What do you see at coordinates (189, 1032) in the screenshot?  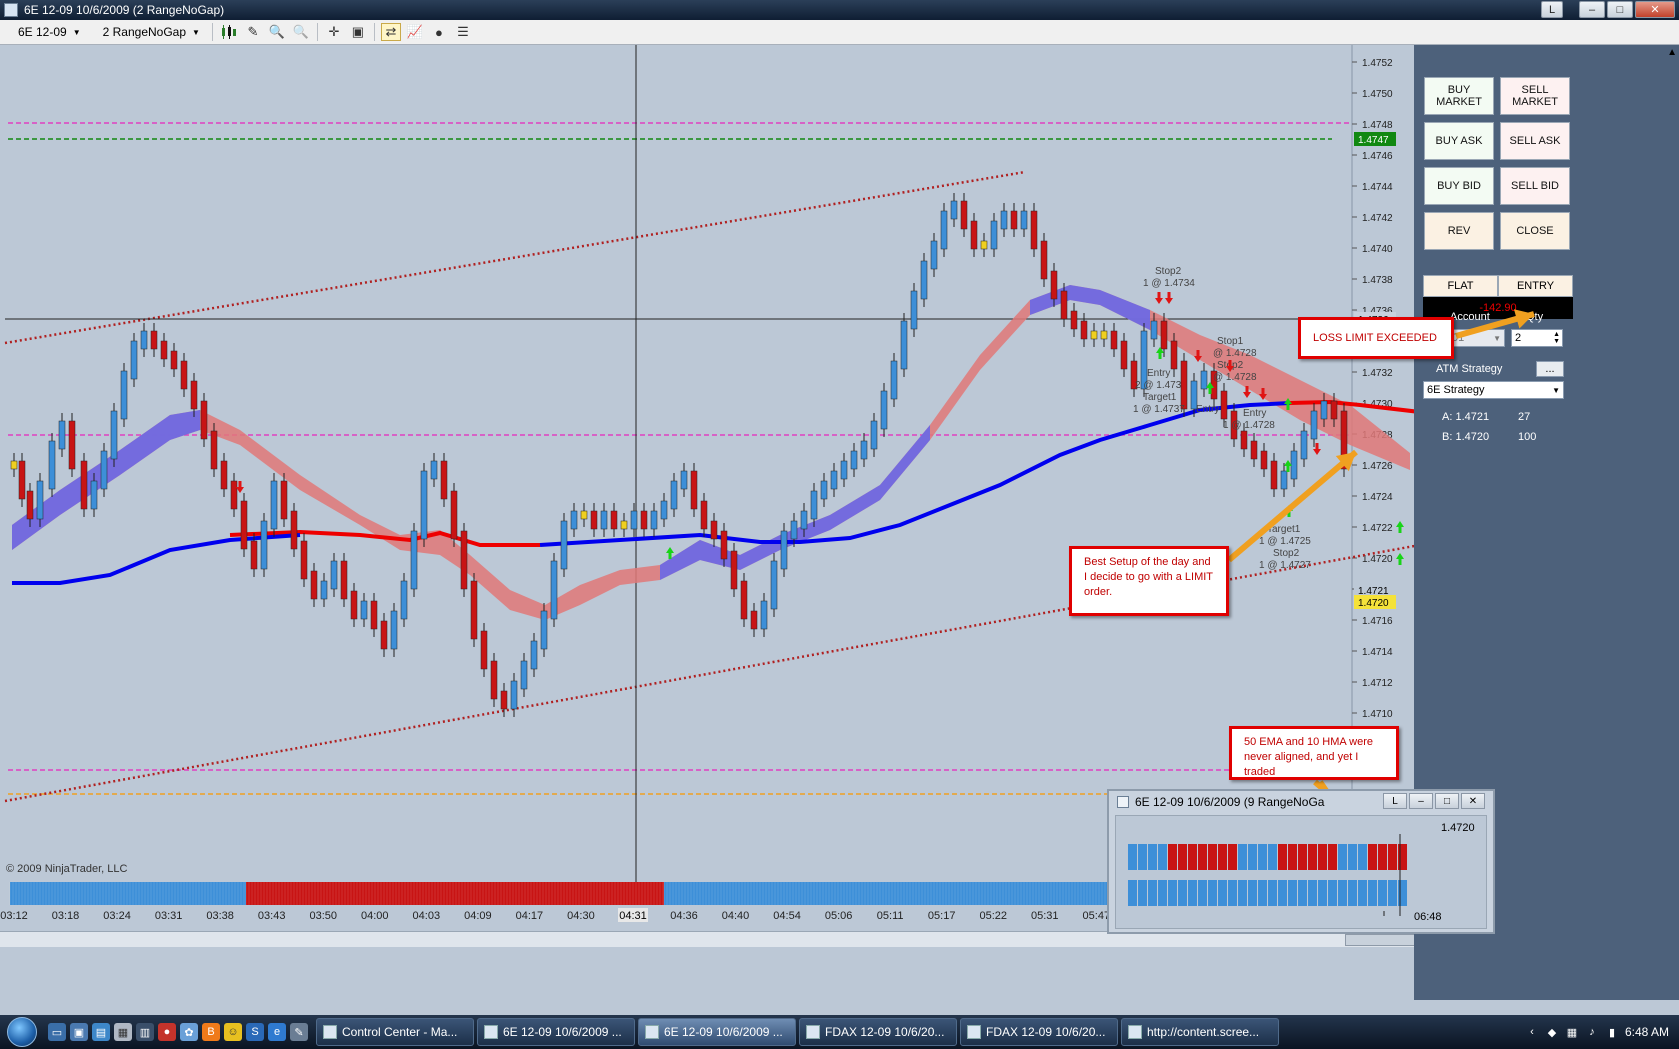 I see `paint-icon: ✿` at bounding box center [189, 1032].